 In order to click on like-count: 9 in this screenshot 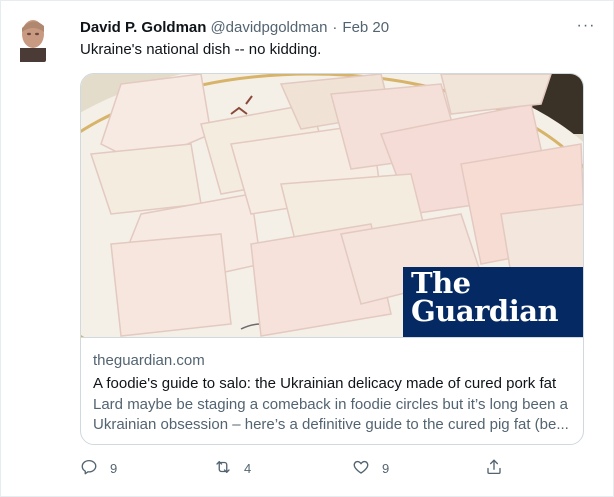, I will do `click(386, 468)`.